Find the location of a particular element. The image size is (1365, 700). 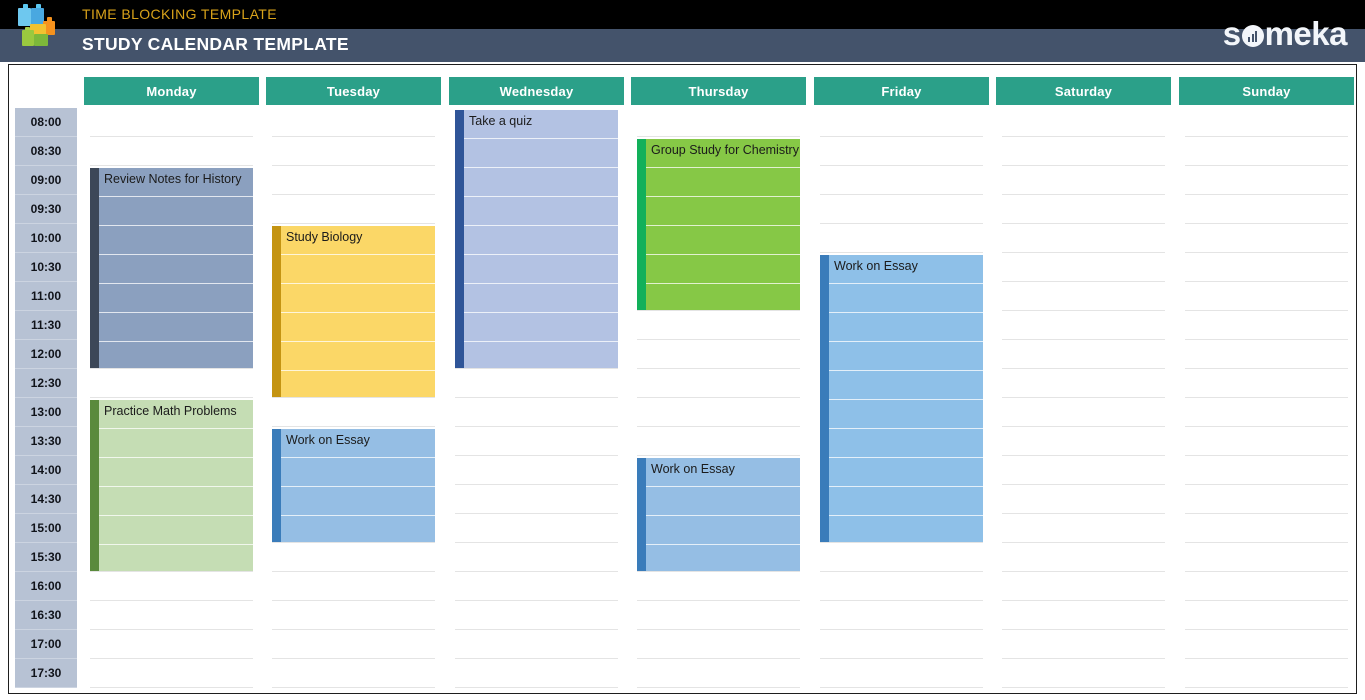

day-header-tuesday: Tuesday is located at coordinates (353, 91).